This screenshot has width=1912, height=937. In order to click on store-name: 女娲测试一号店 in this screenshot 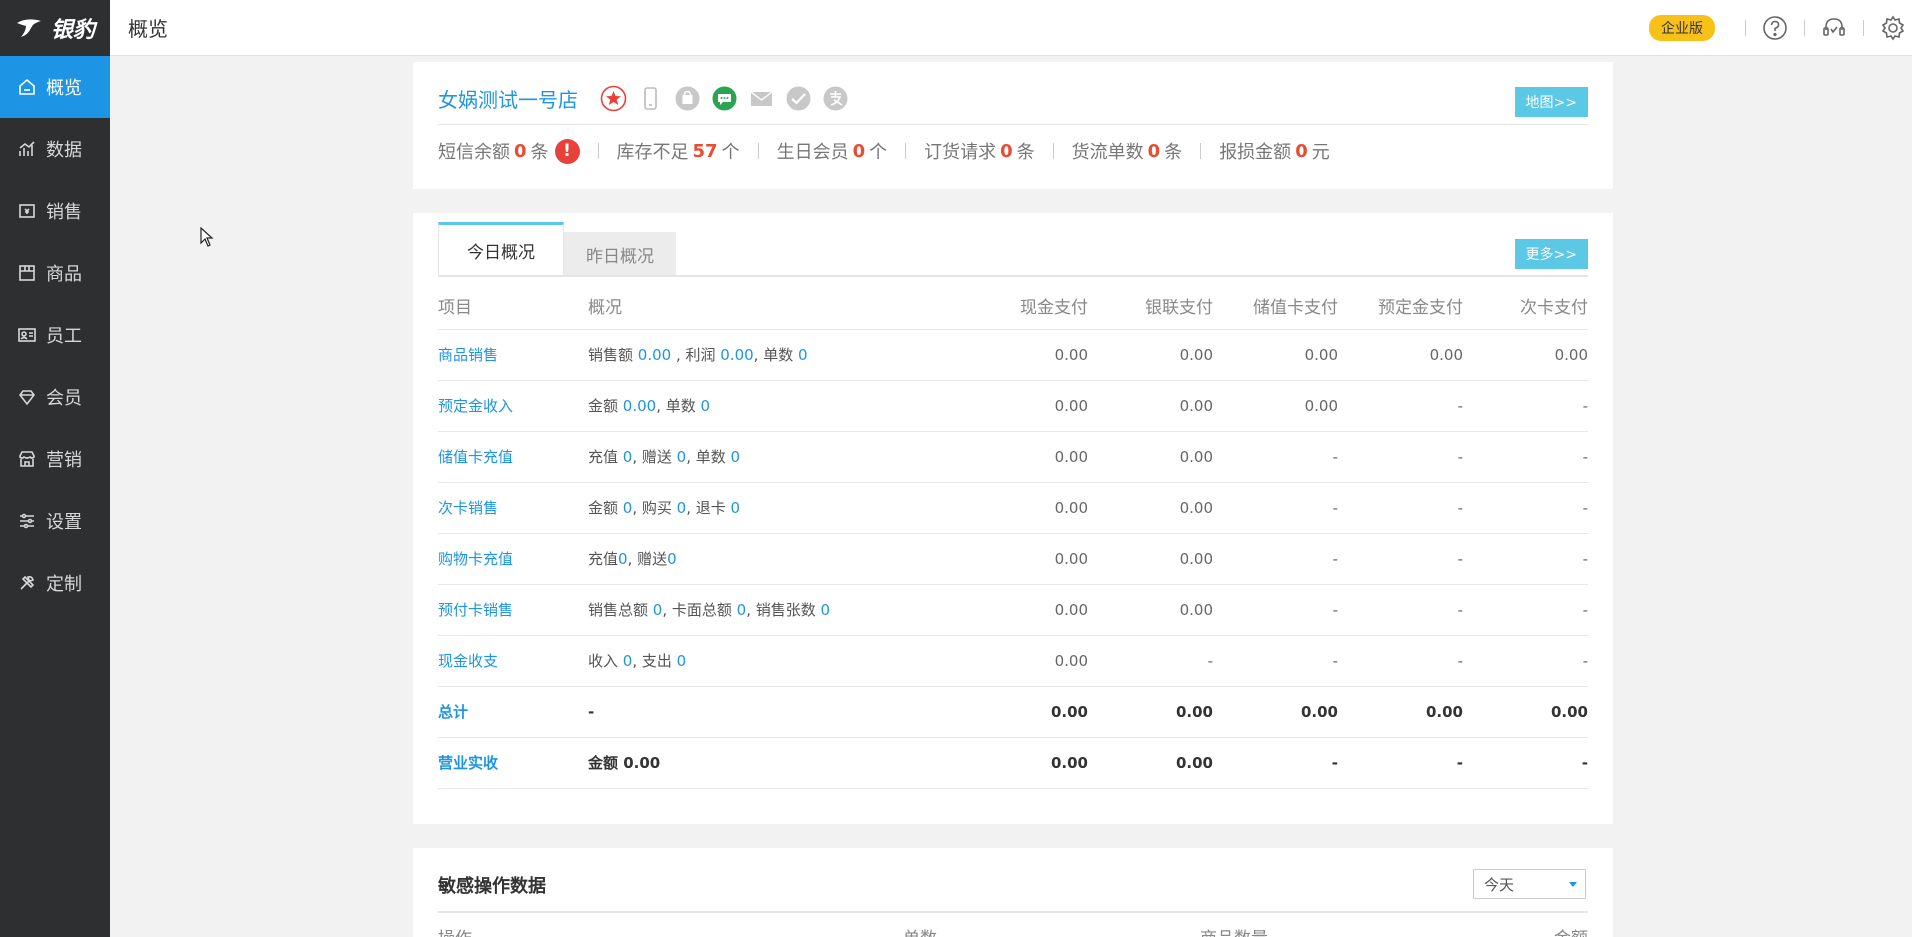, I will do `click(508, 98)`.